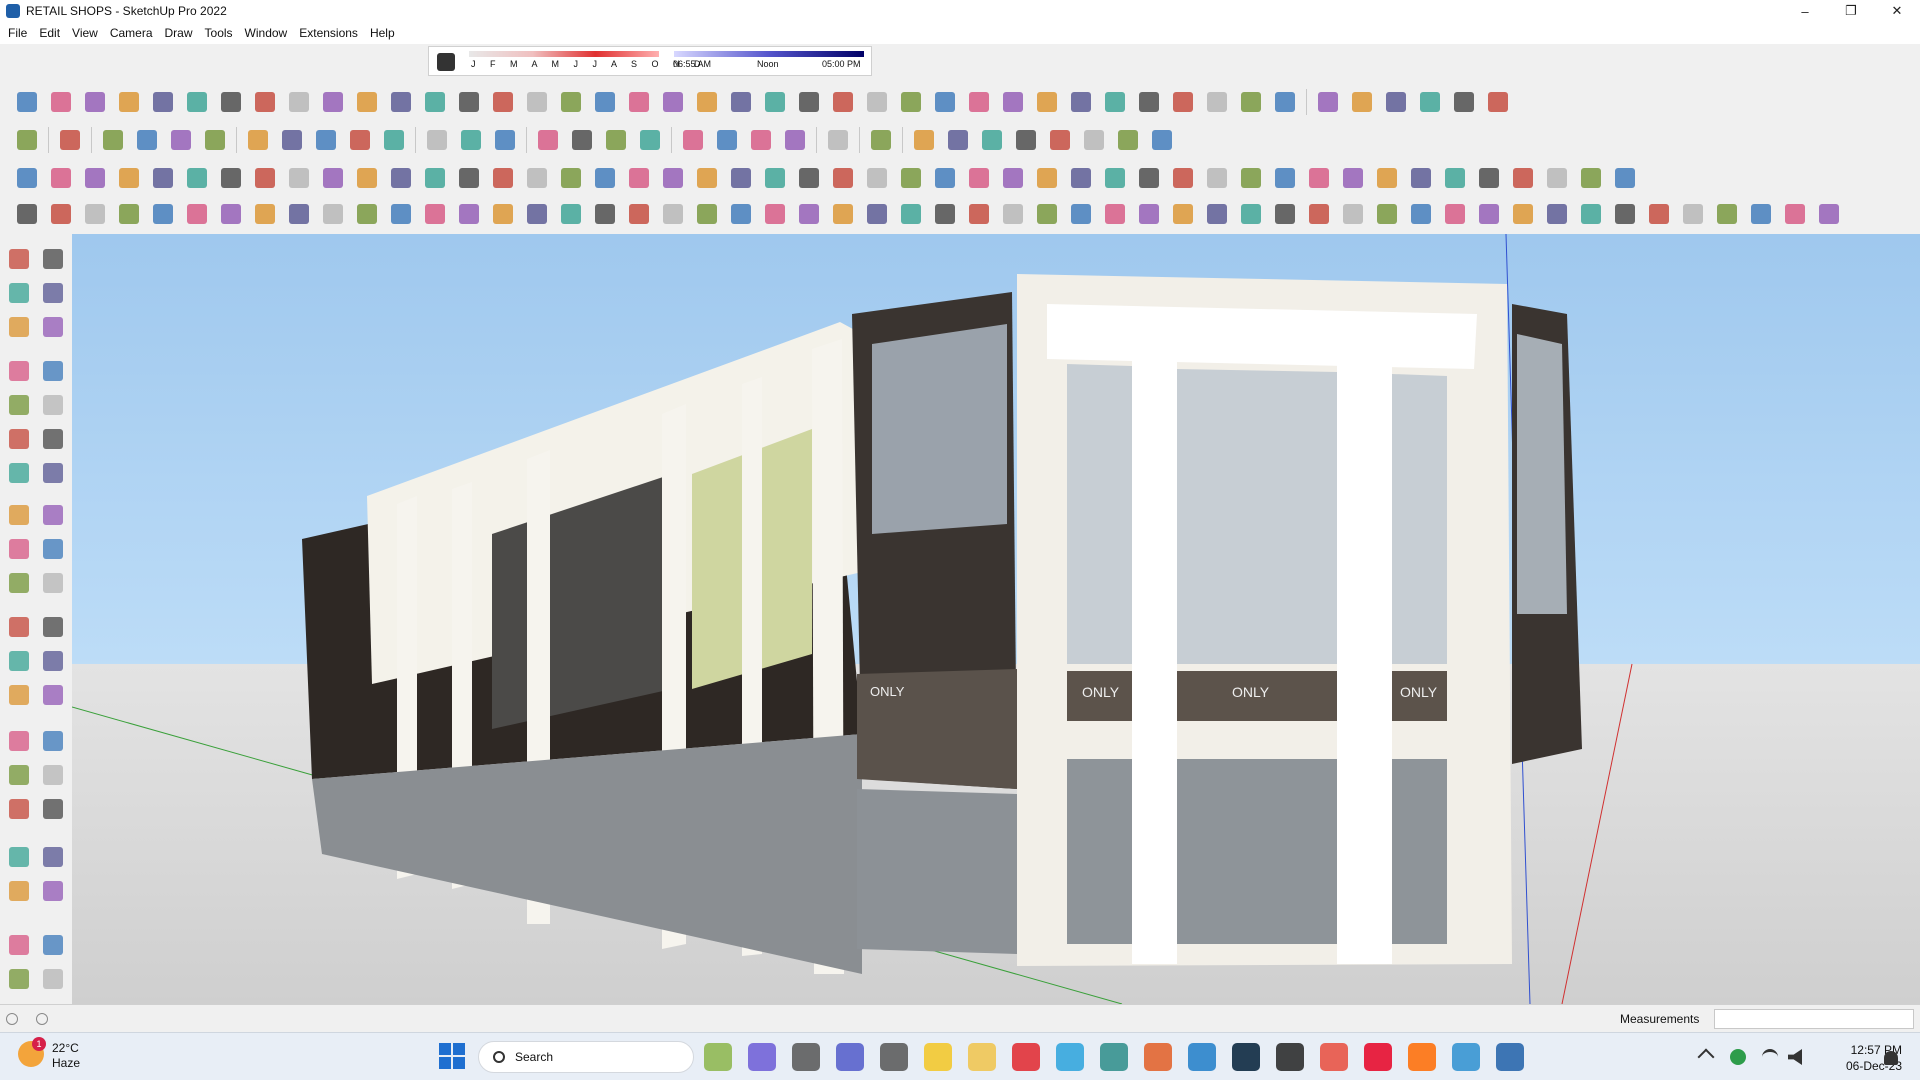 This screenshot has width=1920, height=1080. I want to click on plugin-tool-18-icon, so click(605, 214).